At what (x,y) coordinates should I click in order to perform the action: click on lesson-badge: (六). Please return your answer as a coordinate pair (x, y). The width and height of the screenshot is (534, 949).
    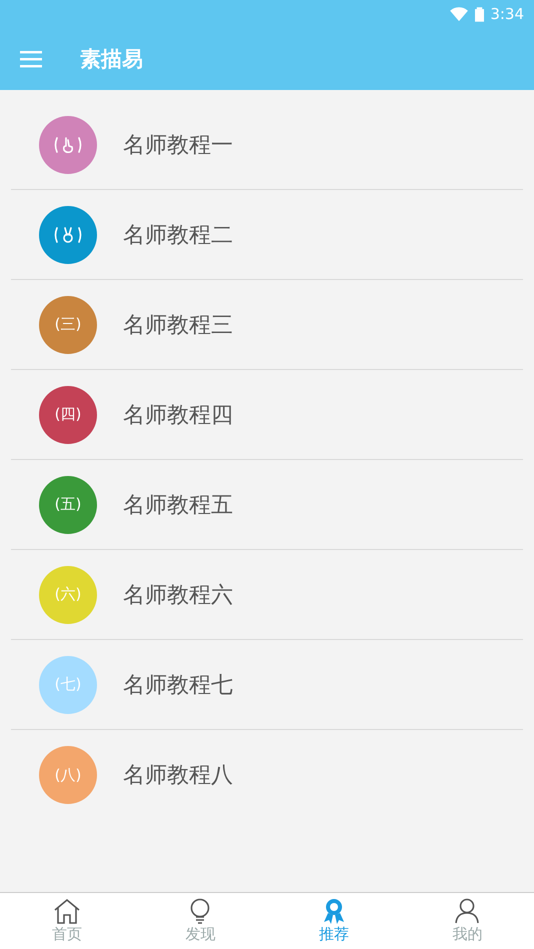
    Looking at the image, I should click on (68, 595).